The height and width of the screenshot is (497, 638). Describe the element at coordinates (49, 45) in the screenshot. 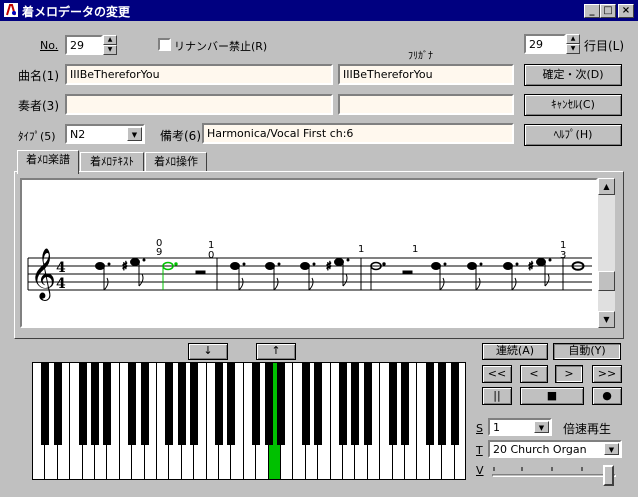

I see `no-label: No.` at that location.